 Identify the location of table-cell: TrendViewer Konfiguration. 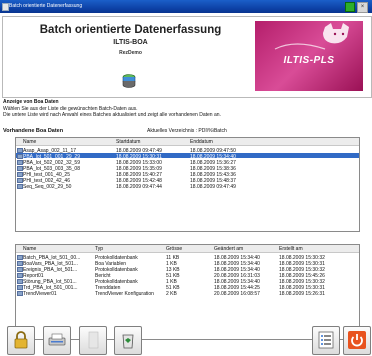
(124, 294).